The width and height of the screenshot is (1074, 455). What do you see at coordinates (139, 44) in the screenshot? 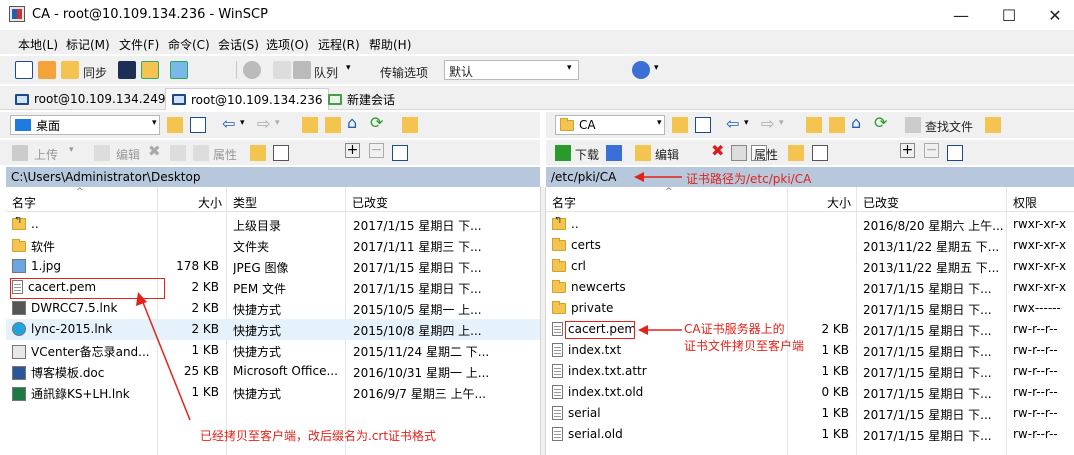
I see `menu-file: 文件(F)` at bounding box center [139, 44].